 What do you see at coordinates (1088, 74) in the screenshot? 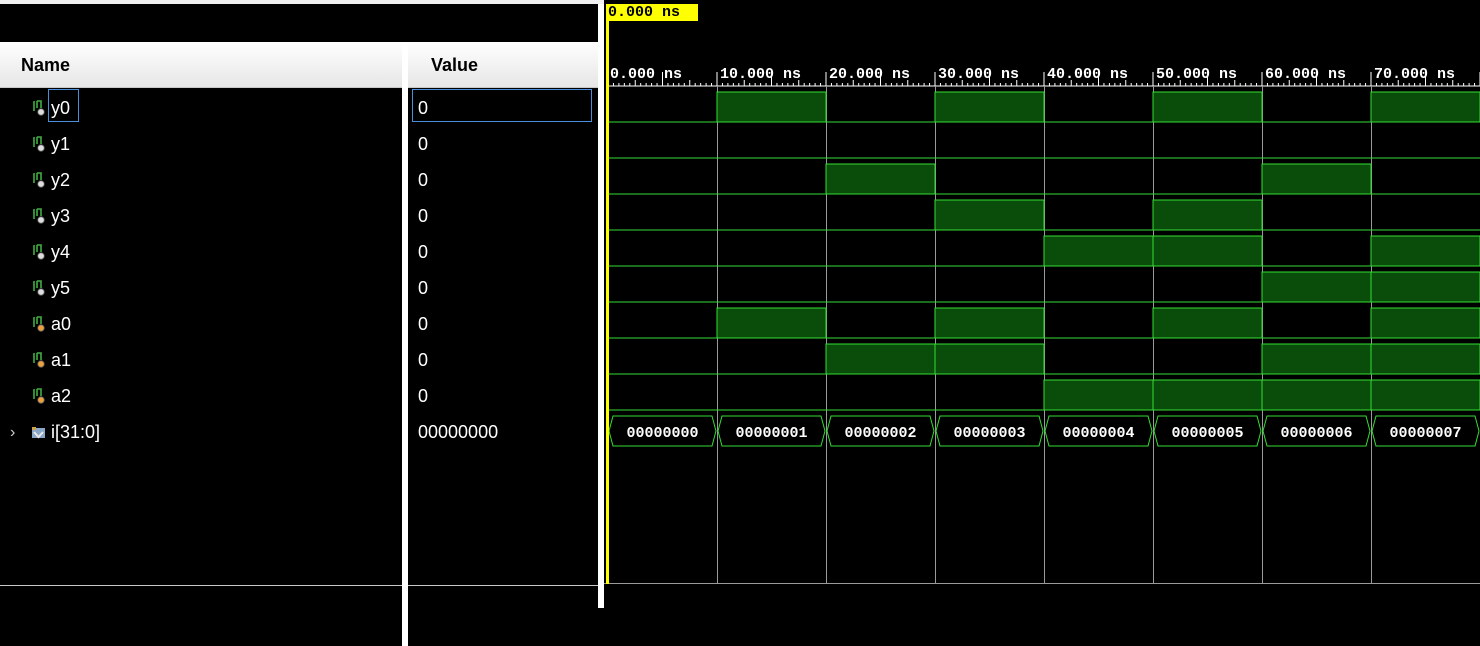
I see `timeline-tick-label: 40.000 ns` at bounding box center [1088, 74].